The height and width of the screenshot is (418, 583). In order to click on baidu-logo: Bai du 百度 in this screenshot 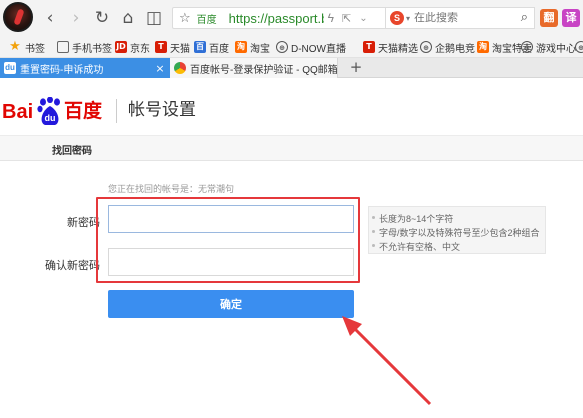, I will do `click(58, 107)`.